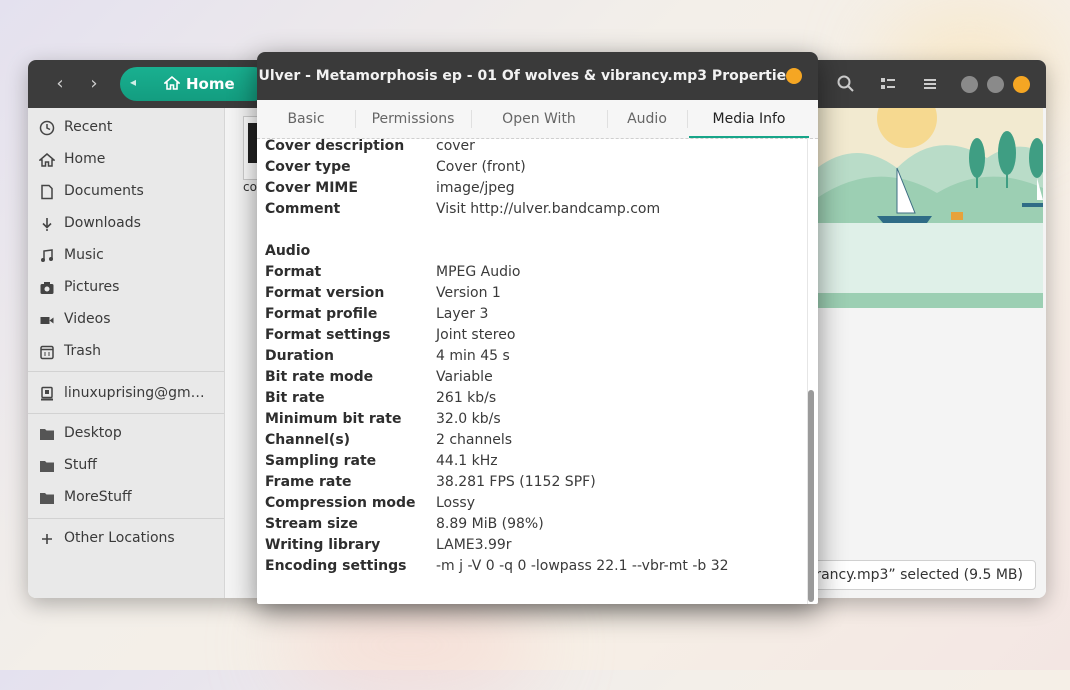 The height and width of the screenshot is (690, 1070). Describe the element at coordinates (93, 433) in the screenshot. I see `sidebar-item-label: Desktop` at that location.